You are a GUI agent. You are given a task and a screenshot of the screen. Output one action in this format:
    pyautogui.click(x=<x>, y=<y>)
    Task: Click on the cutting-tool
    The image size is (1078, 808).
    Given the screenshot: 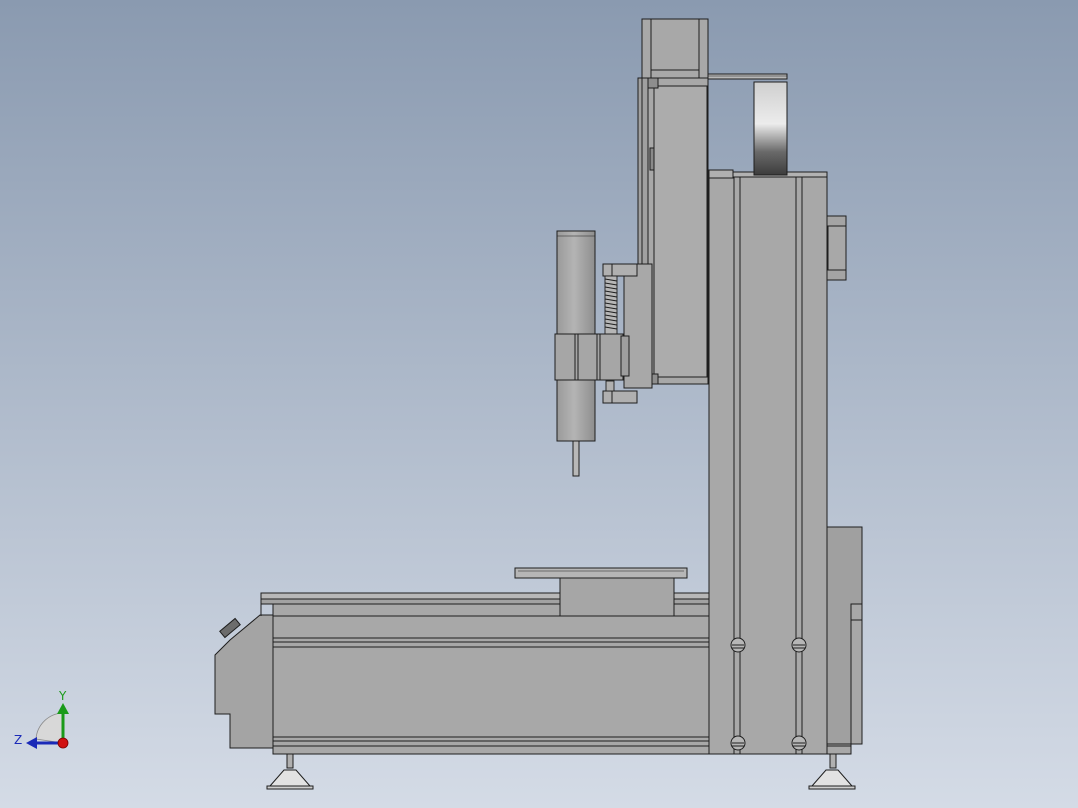 What is the action you would take?
    pyautogui.click(x=576, y=458)
    